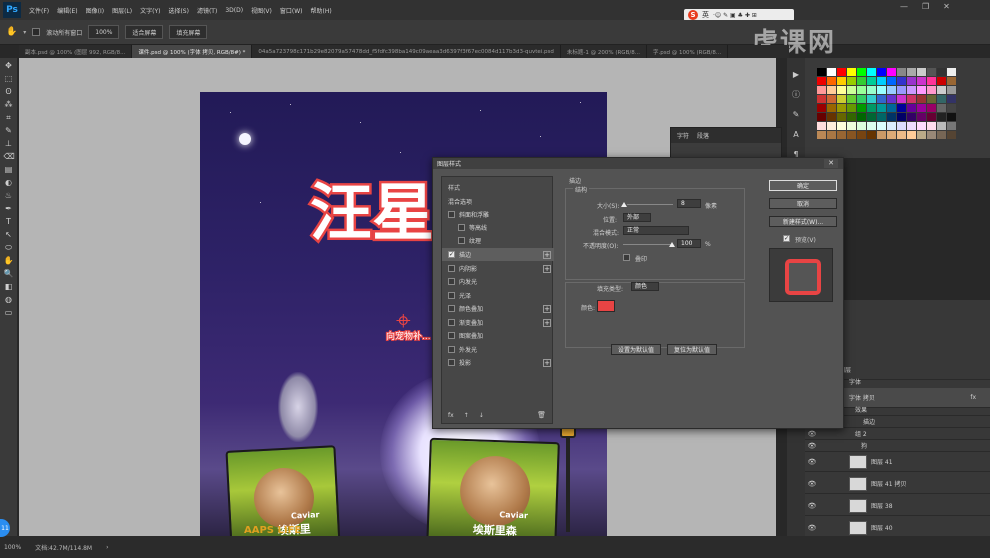 This screenshot has width=990, height=558. What do you see at coordinates (645, 286) in the screenshot?
I see `fill-type-select: 颜色` at bounding box center [645, 286].